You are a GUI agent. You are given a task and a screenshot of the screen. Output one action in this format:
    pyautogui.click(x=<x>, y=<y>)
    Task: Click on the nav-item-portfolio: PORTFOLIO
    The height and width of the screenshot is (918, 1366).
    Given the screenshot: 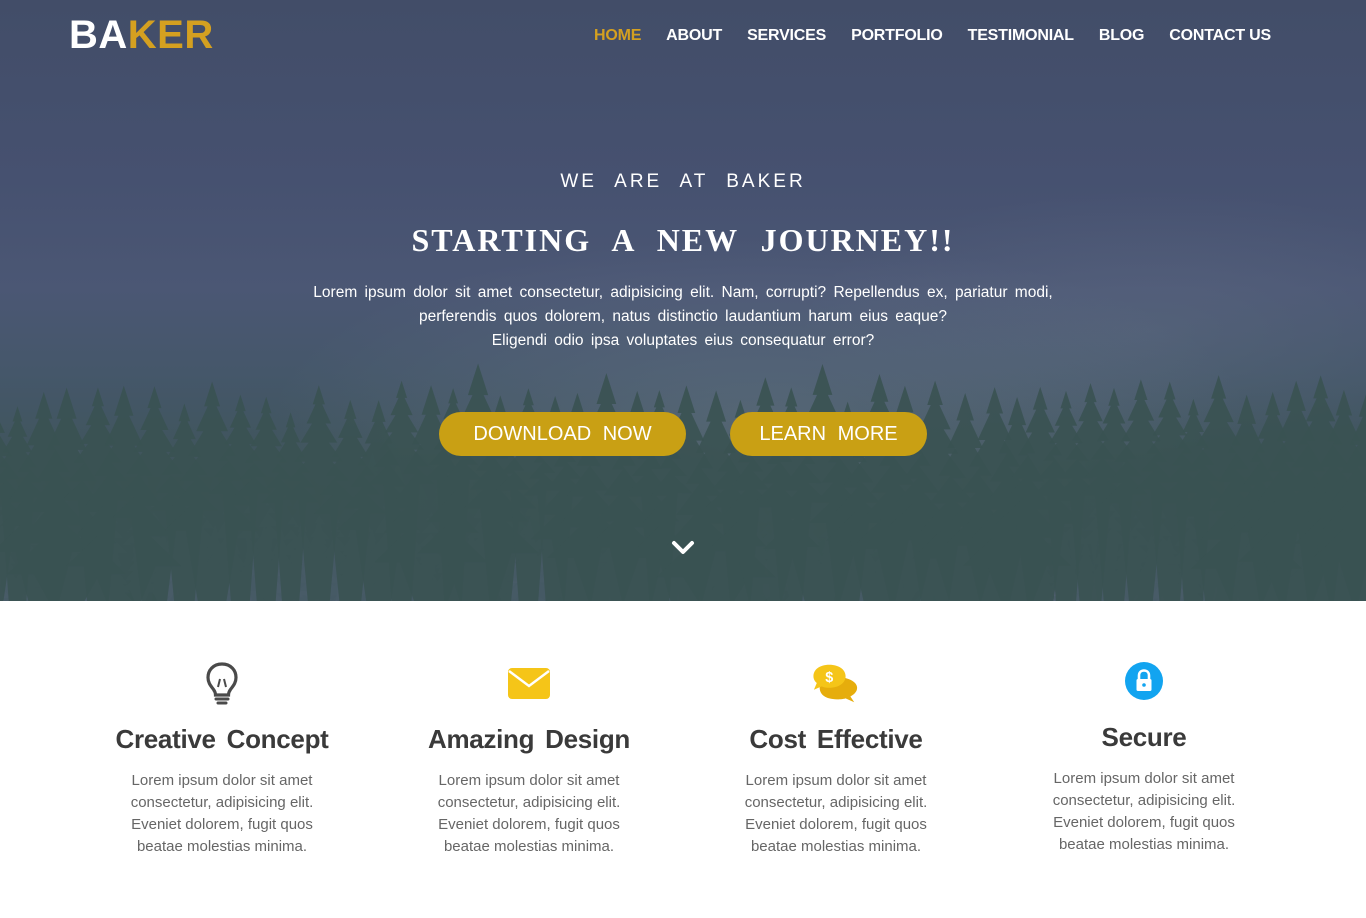 What is the action you would take?
    pyautogui.click(x=897, y=36)
    